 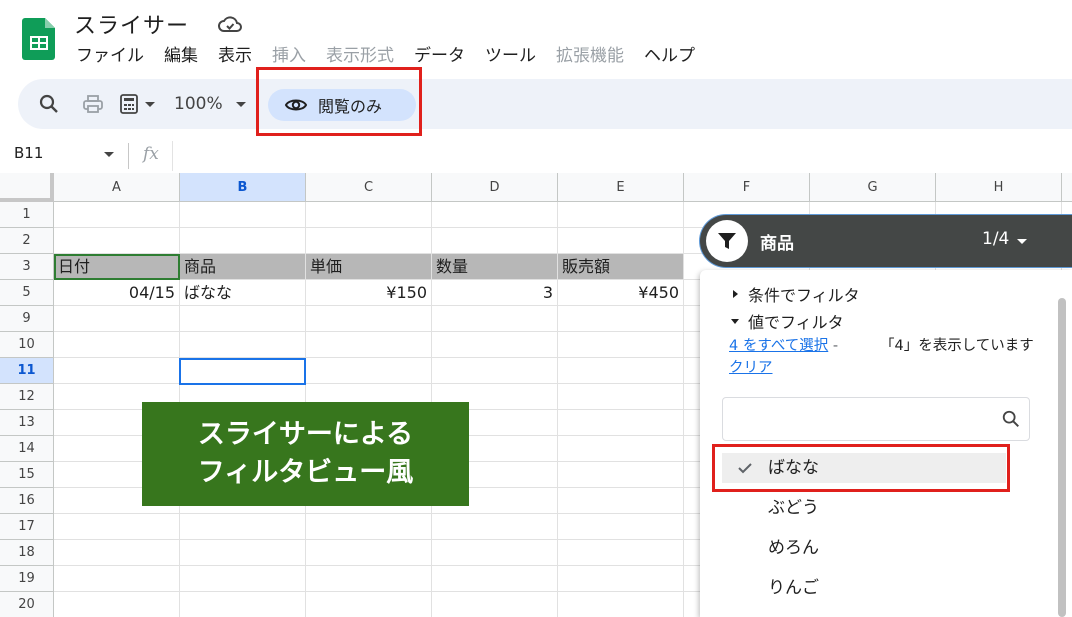 I want to click on print-icon, so click(x=93, y=104).